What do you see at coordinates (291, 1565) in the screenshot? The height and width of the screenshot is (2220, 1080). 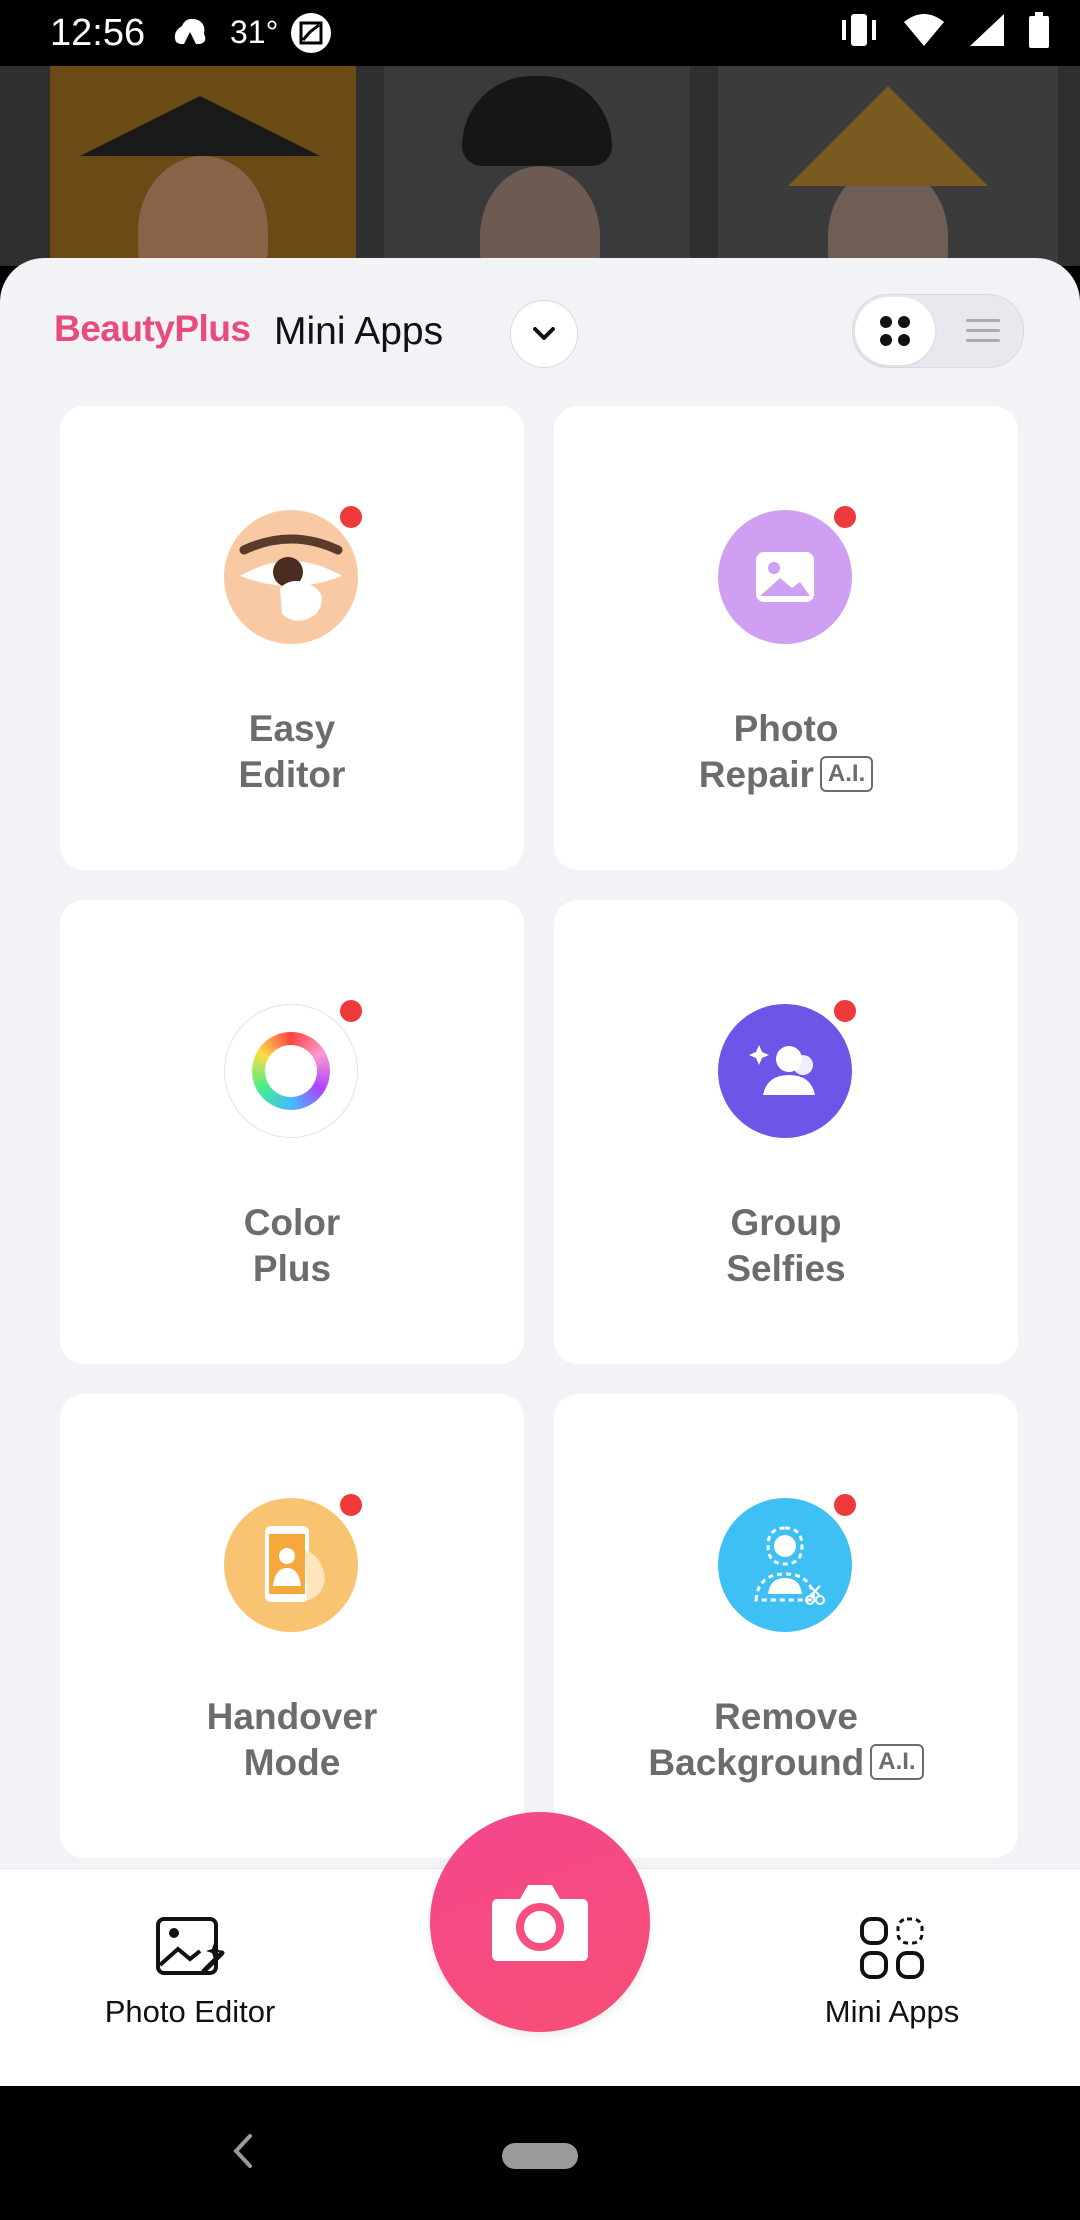 I see `handover-mode-icon` at bounding box center [291, 1565].